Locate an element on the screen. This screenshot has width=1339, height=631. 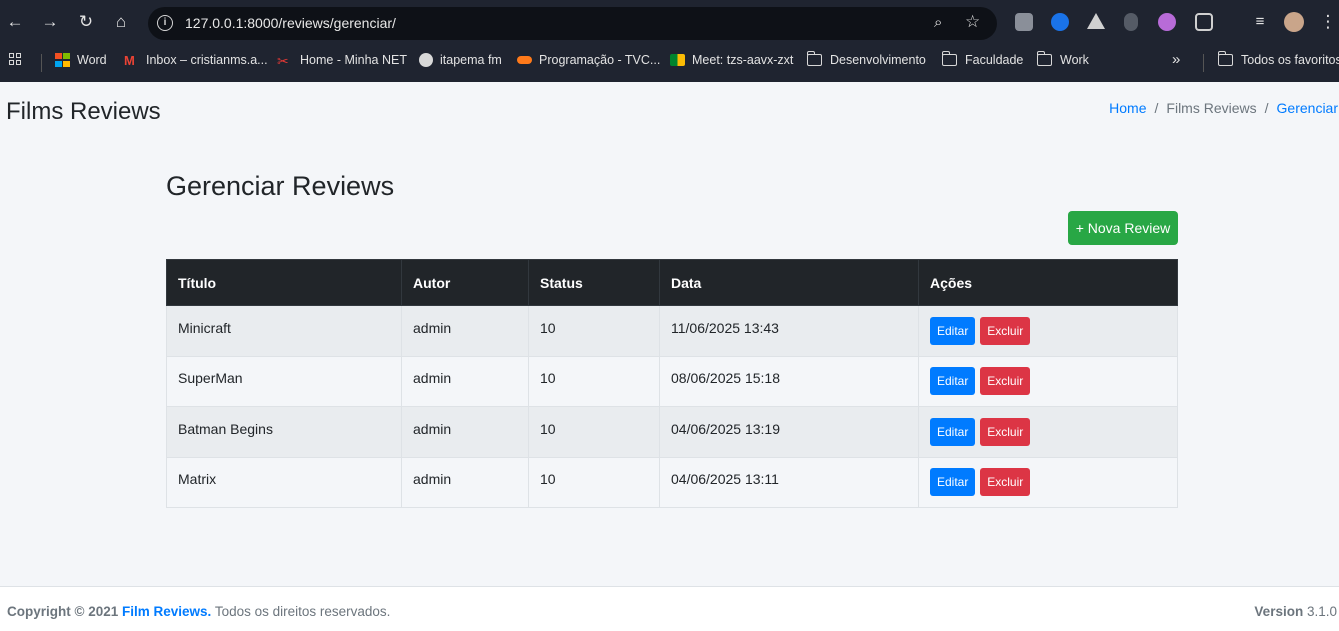
table-header-row: Título Autor Status Data Ações is located at coordinates (672, 282).